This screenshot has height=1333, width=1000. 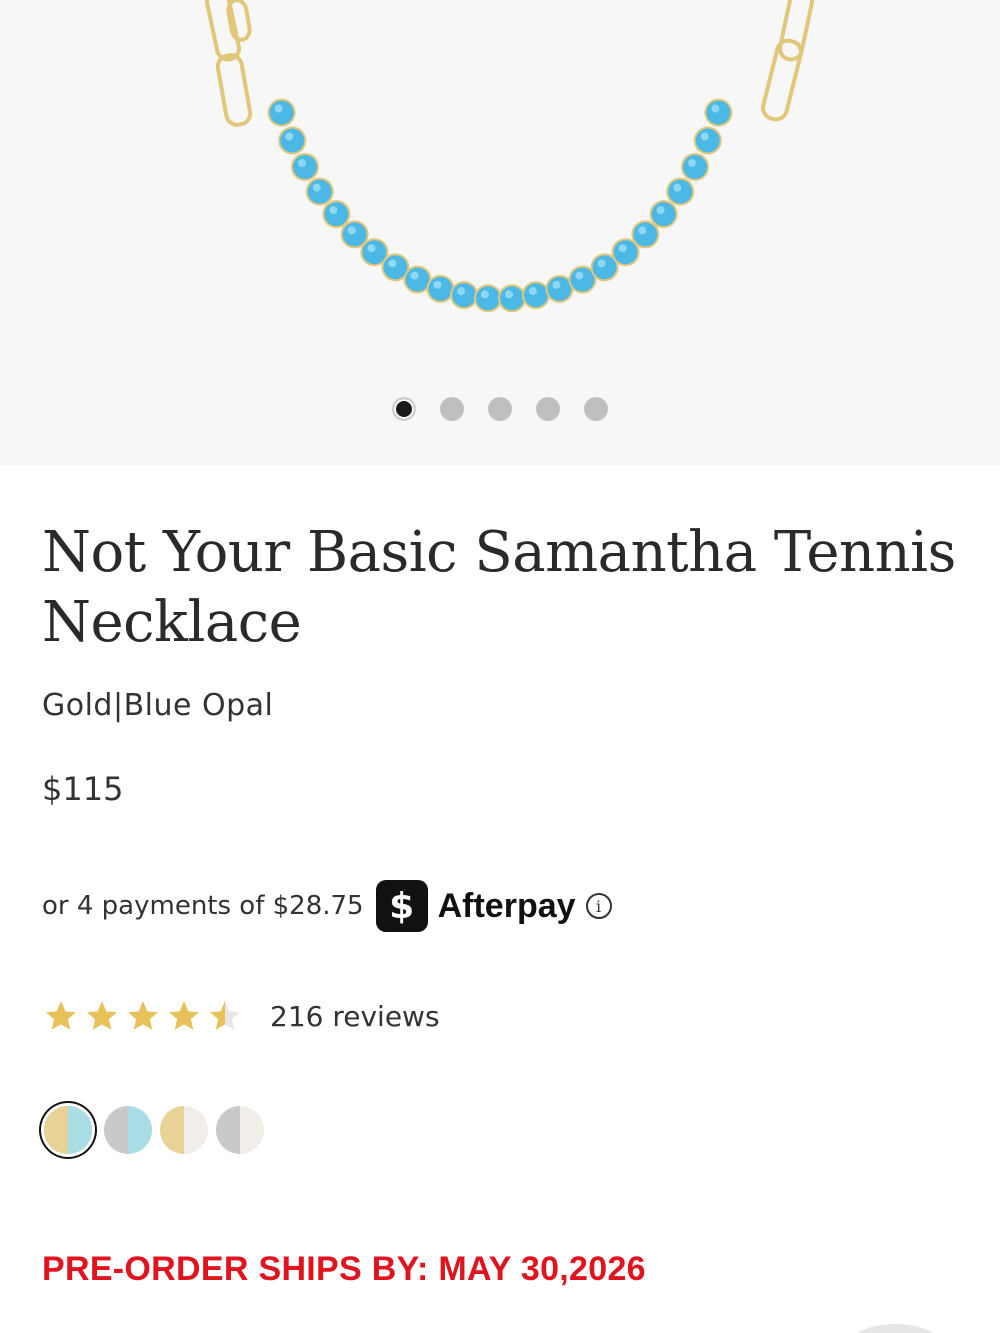 What do you see at coordinates (506, 905) in the screenshot?
I see `afterpay-brand: Afterpay` at bounding box center [506, 905].